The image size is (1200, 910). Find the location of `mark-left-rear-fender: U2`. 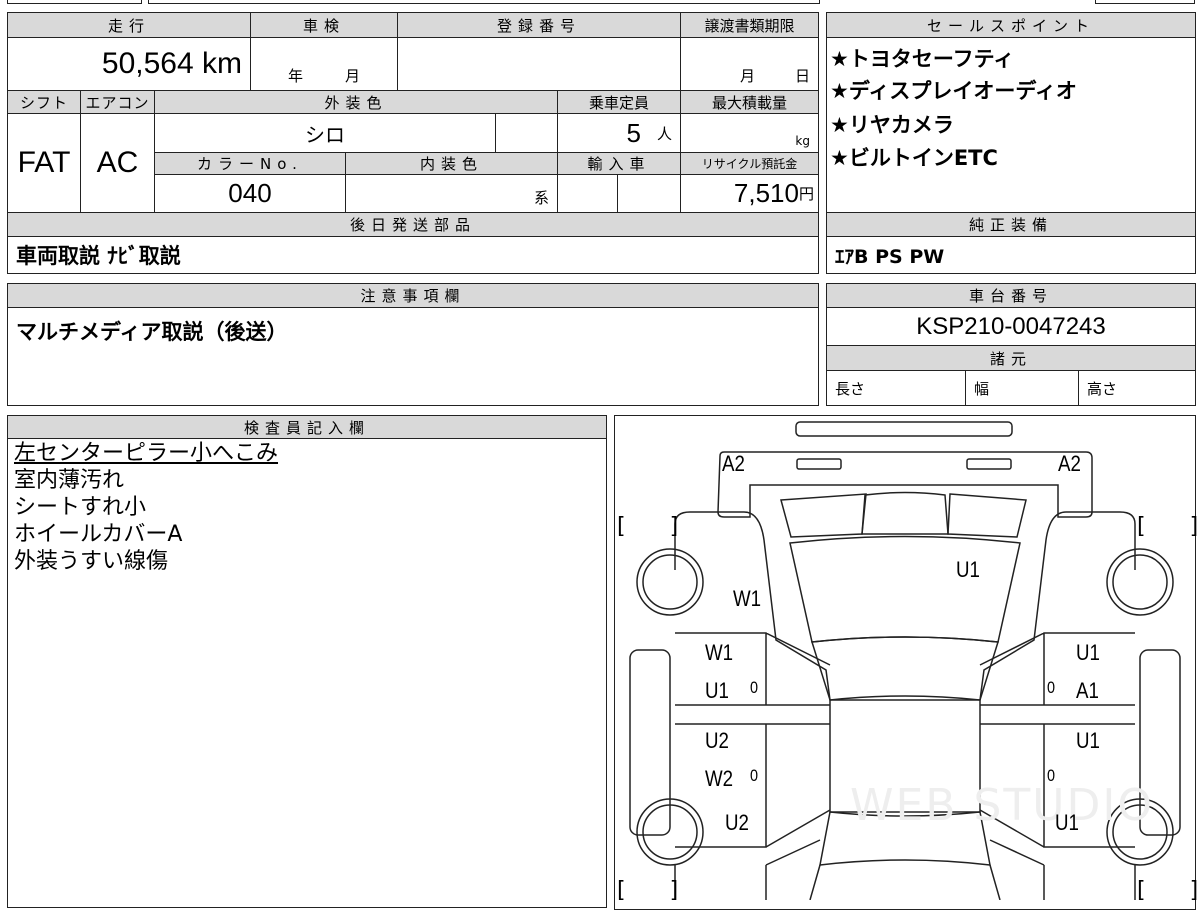

mark-left-rear-fender: U2 is located at coordinates (737, 822).